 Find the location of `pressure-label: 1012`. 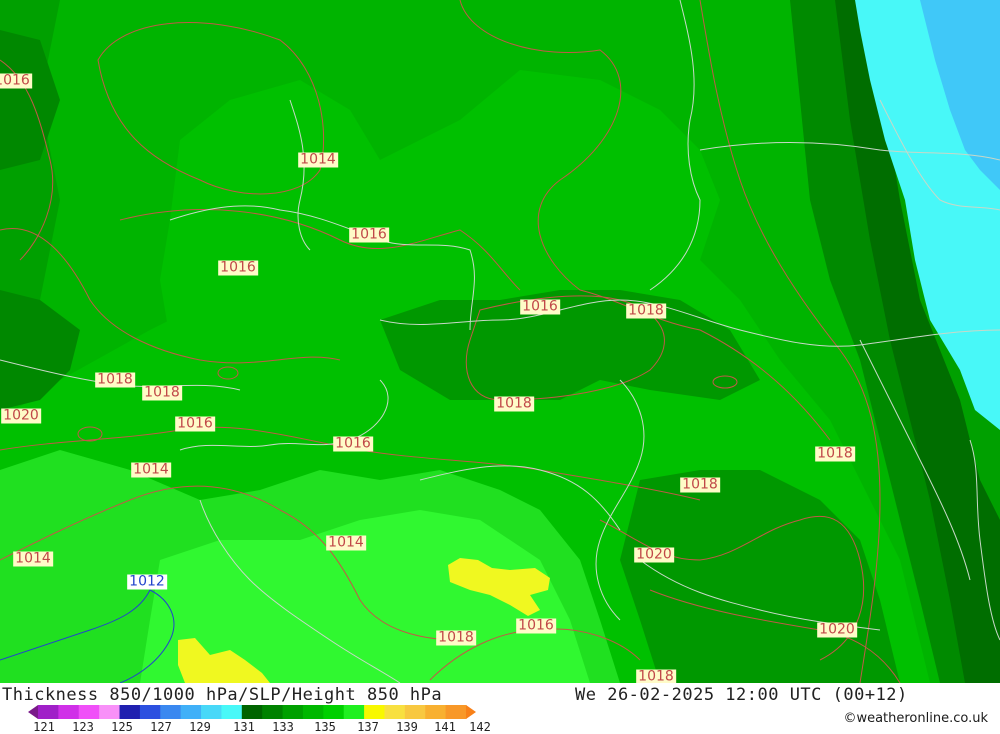

pressure-label: 1012 is located at coordinates (147, 581).